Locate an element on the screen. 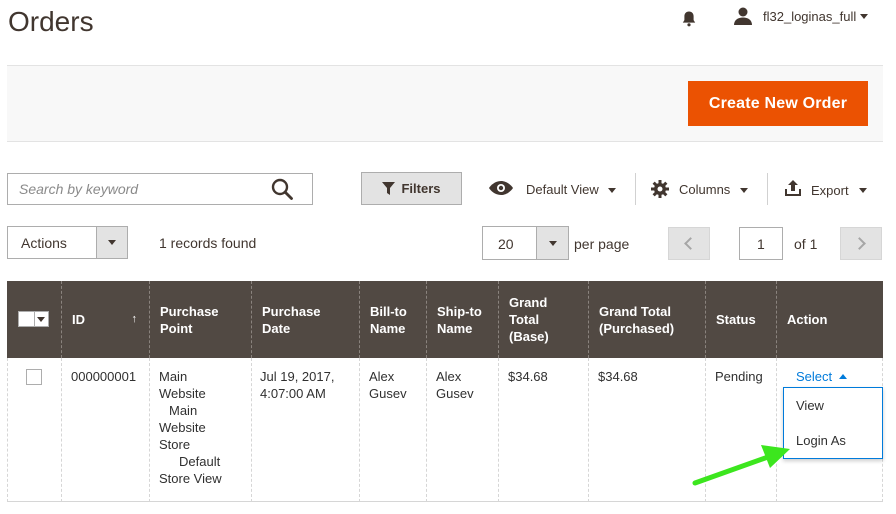 The width and height of the screenshot is (896, 514). row-action-select-link: Select is located at coordinates (814, 376).